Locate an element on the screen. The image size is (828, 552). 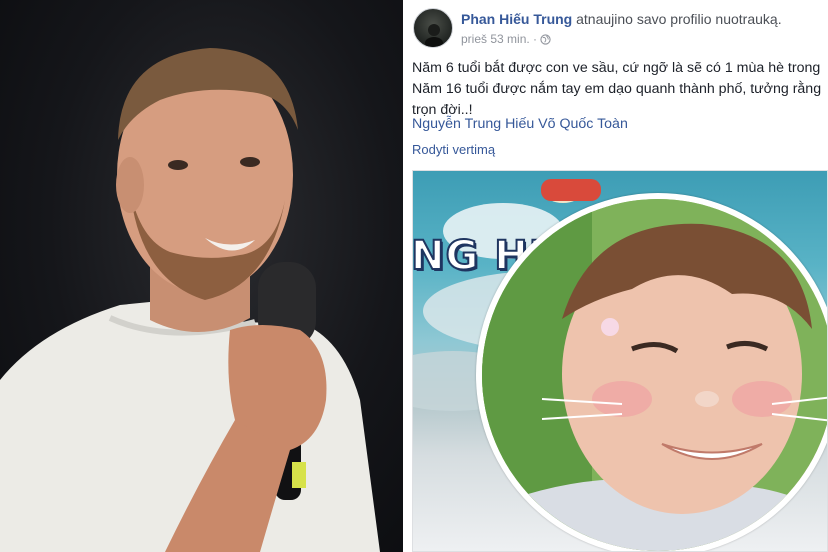
globe-icon is located at coordinates (545, 39).